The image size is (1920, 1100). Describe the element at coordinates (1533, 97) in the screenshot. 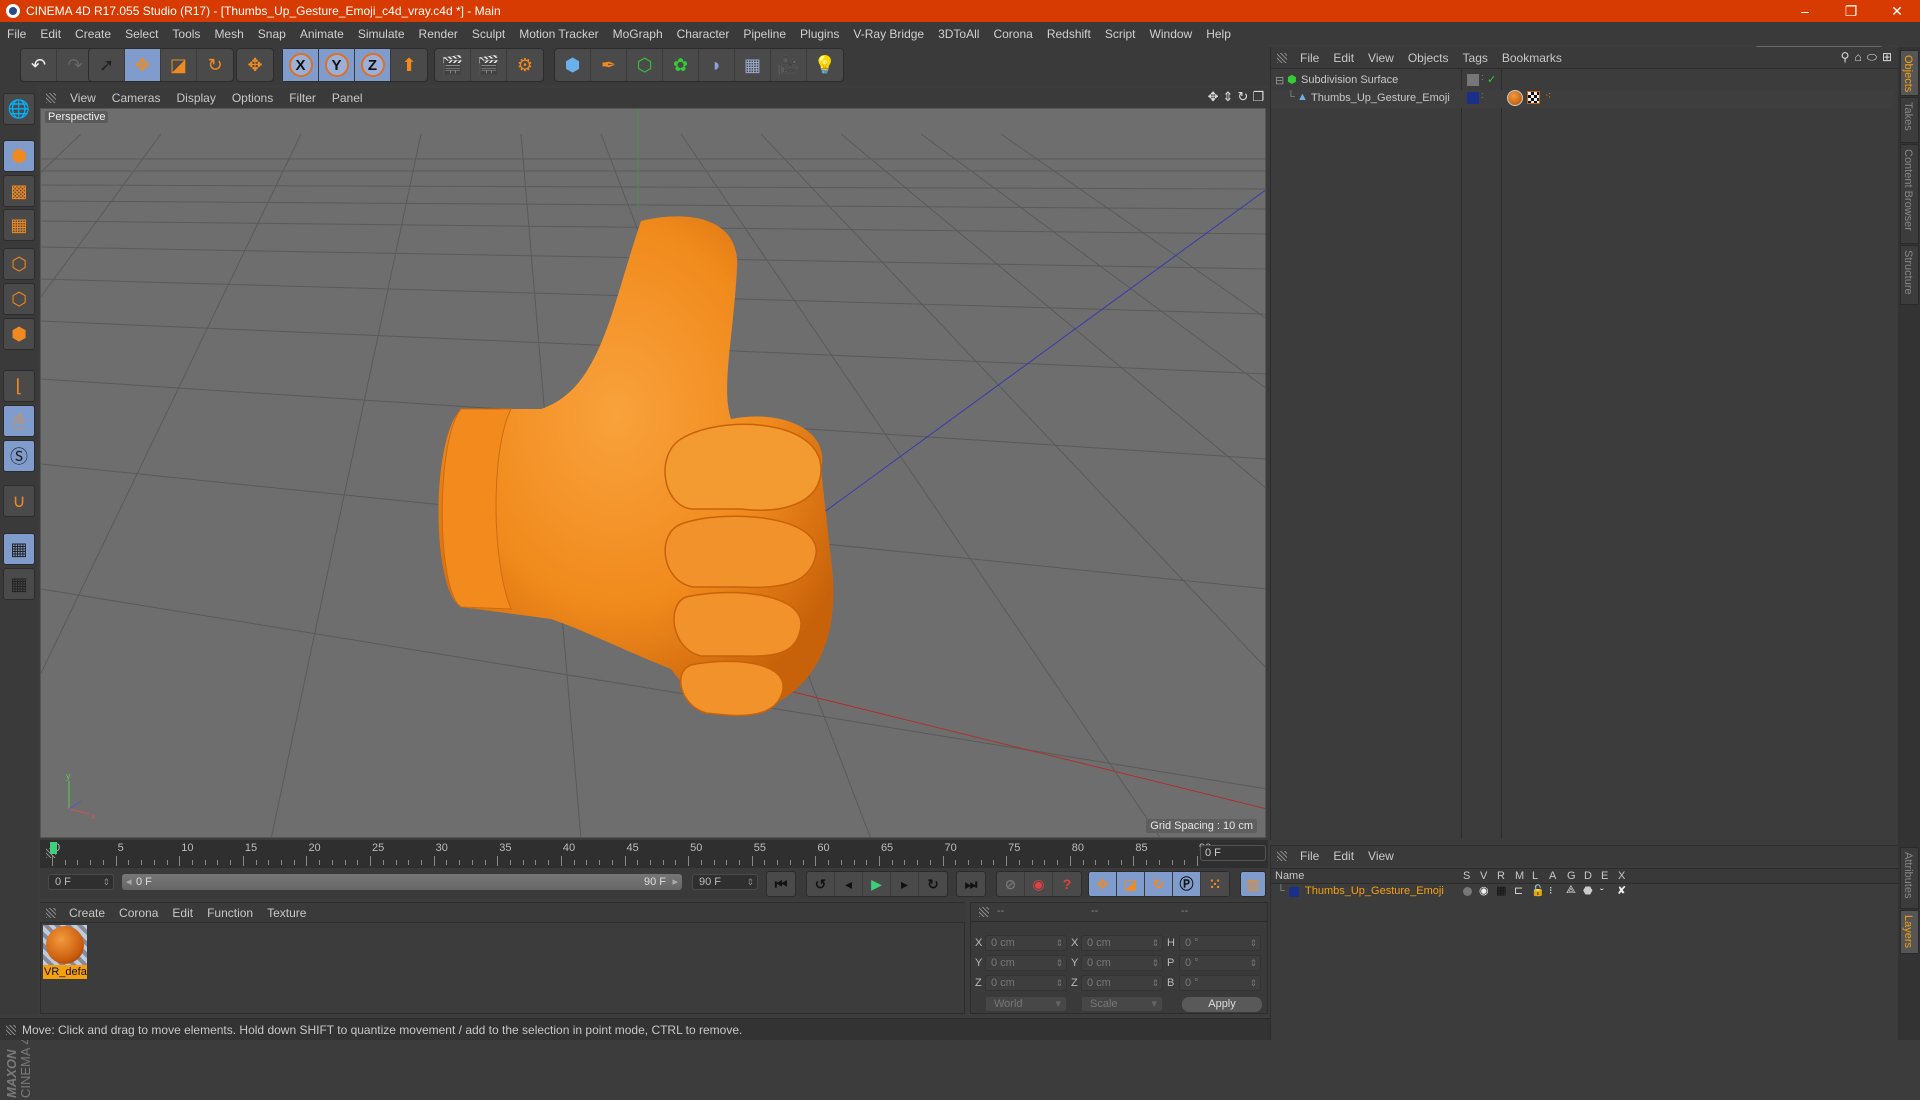

I see `texture-tag-icon` at that location.